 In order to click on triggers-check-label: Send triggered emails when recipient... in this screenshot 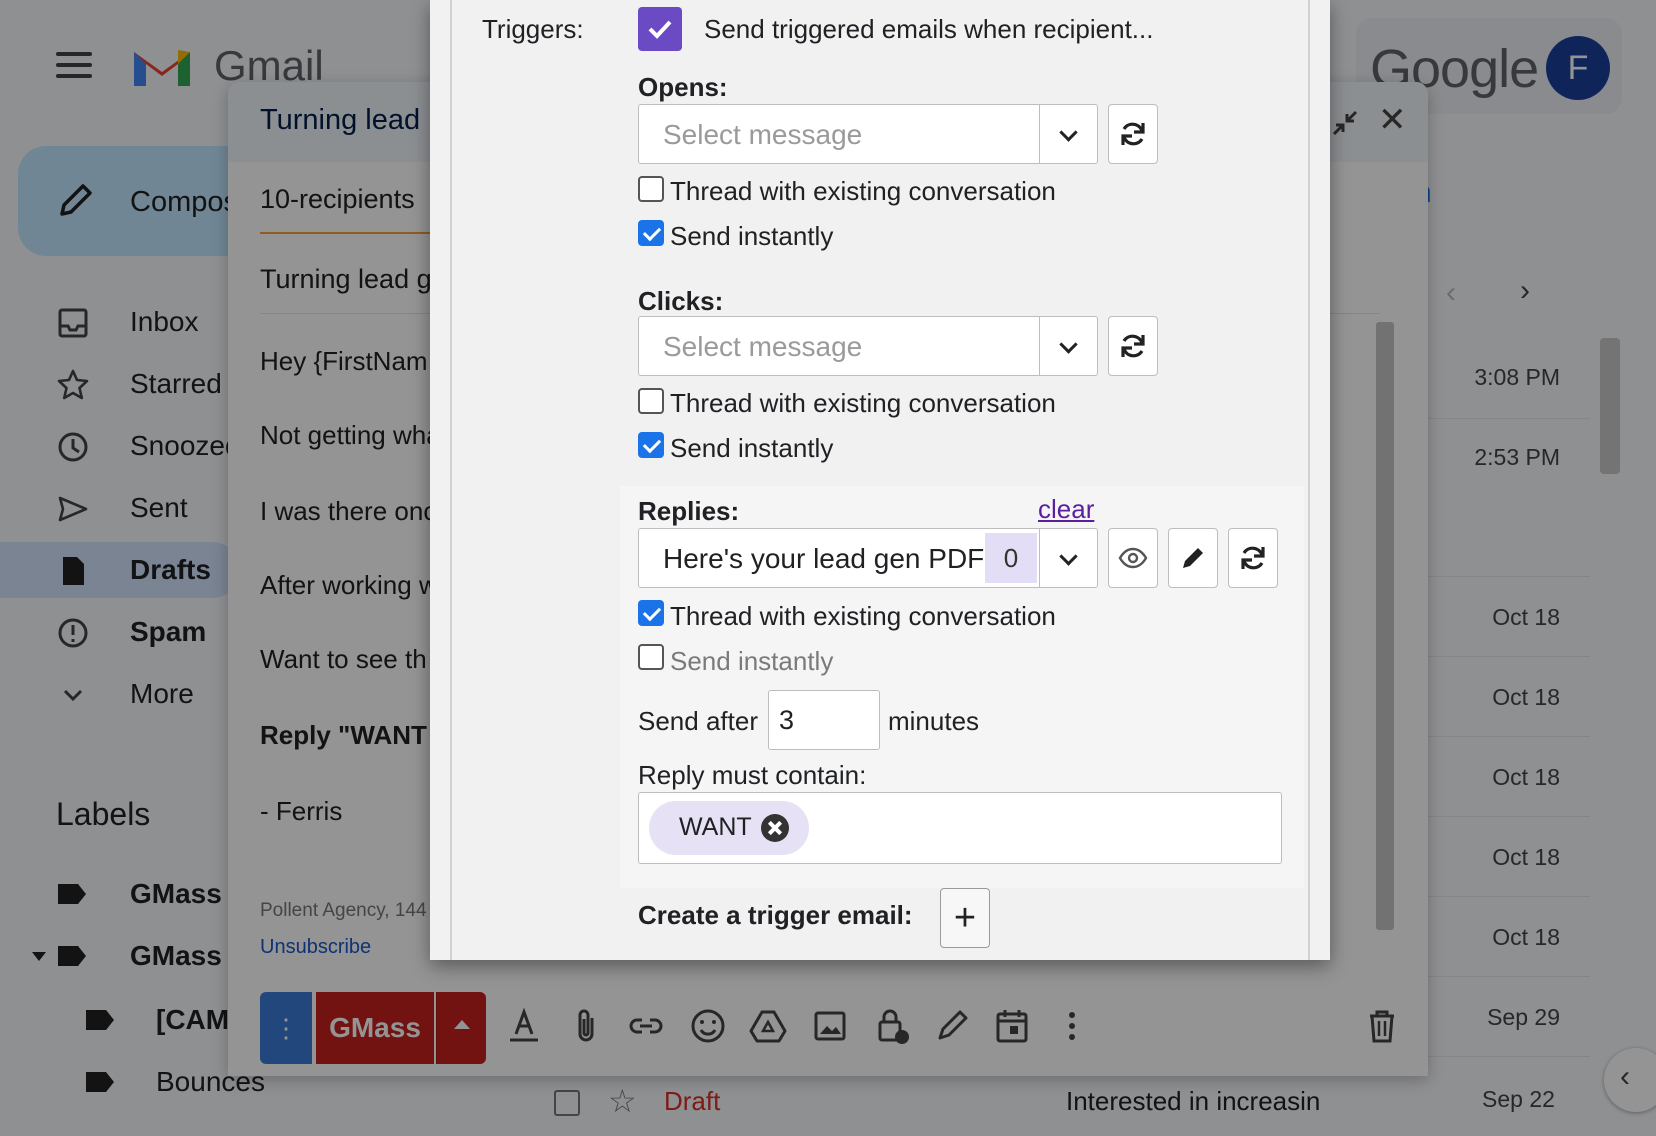, I will do `click(929, 29)`.